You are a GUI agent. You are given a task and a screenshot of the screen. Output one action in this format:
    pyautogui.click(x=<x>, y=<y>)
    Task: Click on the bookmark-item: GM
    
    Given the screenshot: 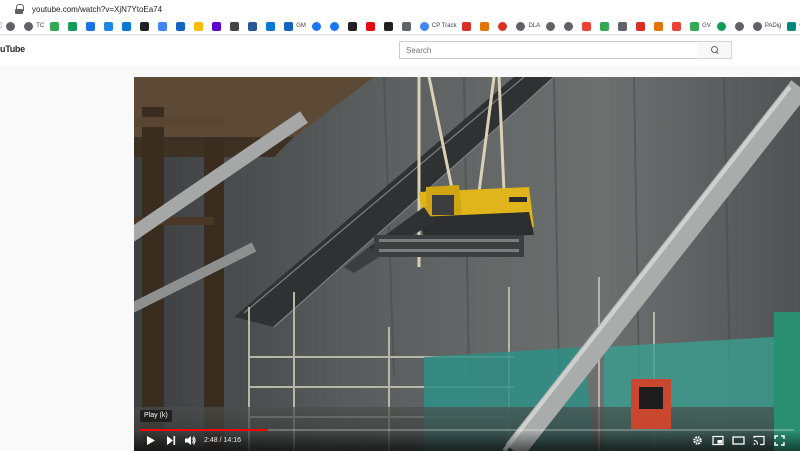 What is the action you would take?
    pyautogui.click(x=295, y=26)
    